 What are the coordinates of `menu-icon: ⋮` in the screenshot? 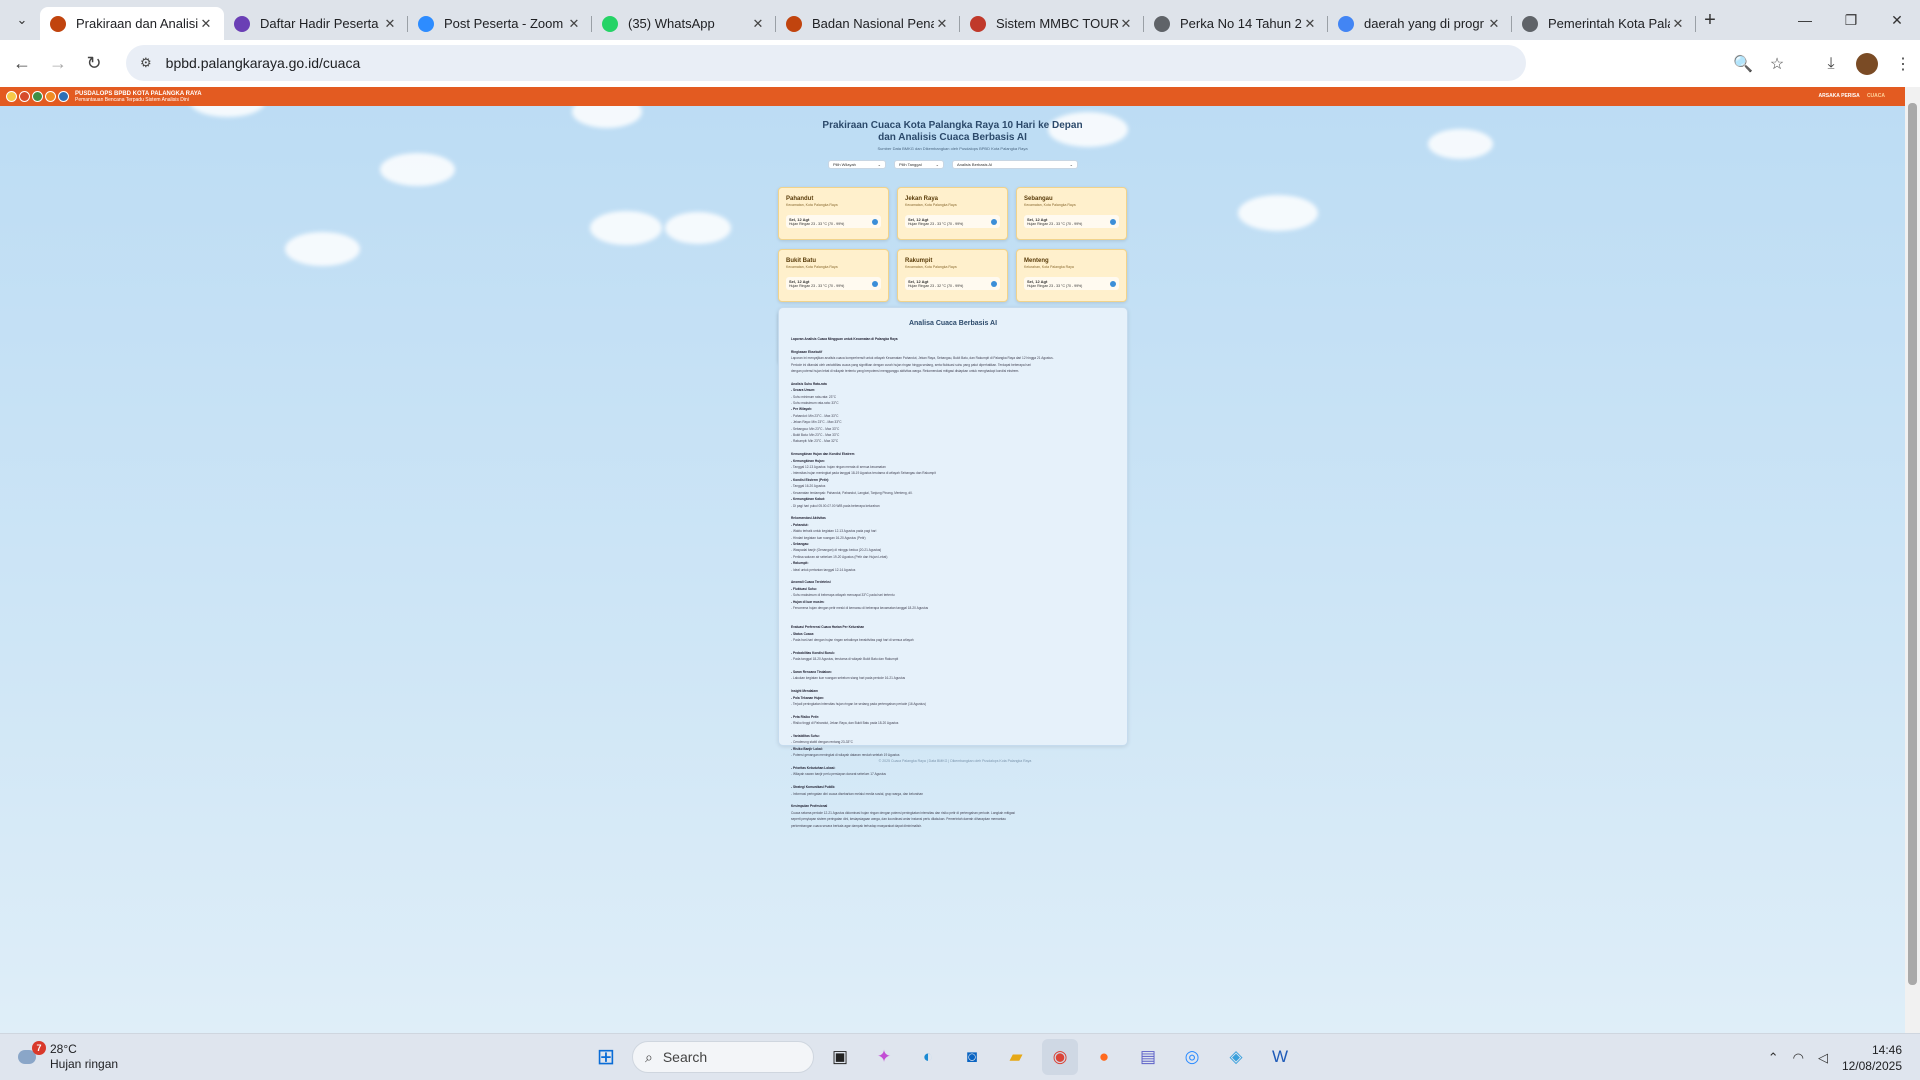 It's located at (1903, 64).